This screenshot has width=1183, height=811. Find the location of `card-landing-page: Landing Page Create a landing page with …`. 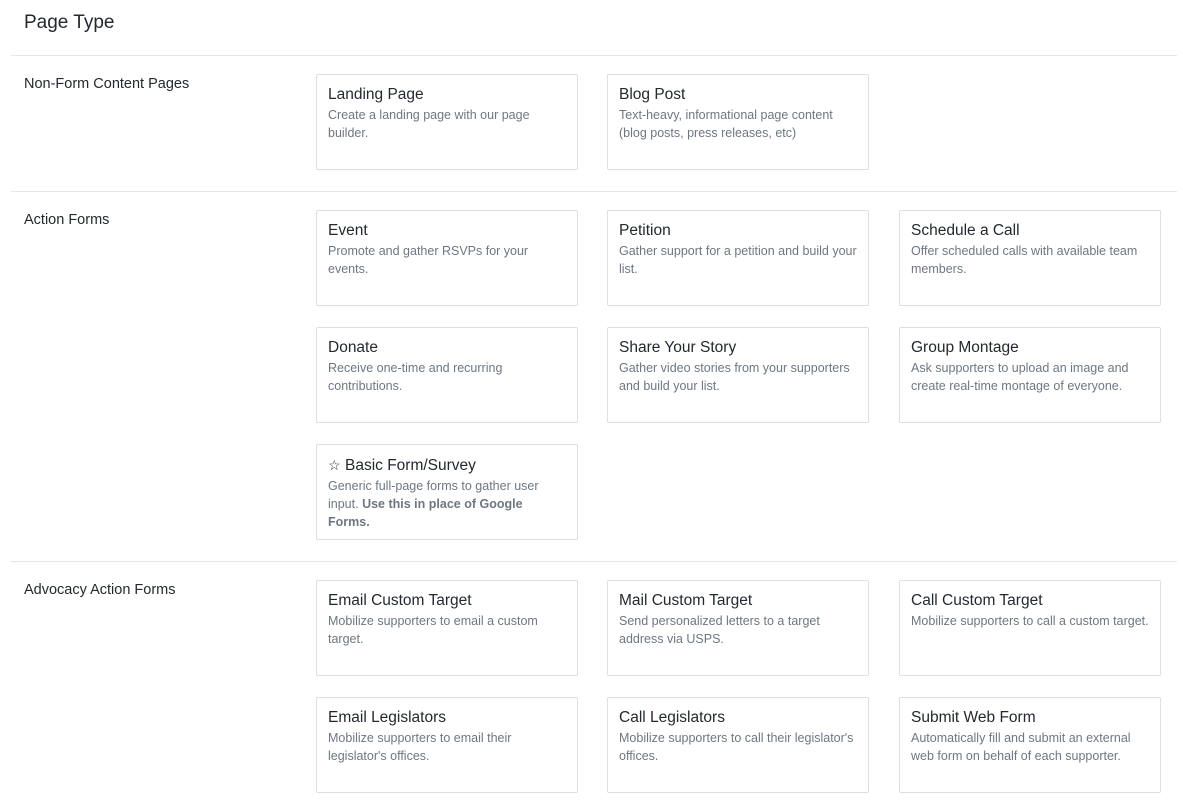

card-landing-page: Landing Page Create a landing page with … is located at coordinates (447, 122).